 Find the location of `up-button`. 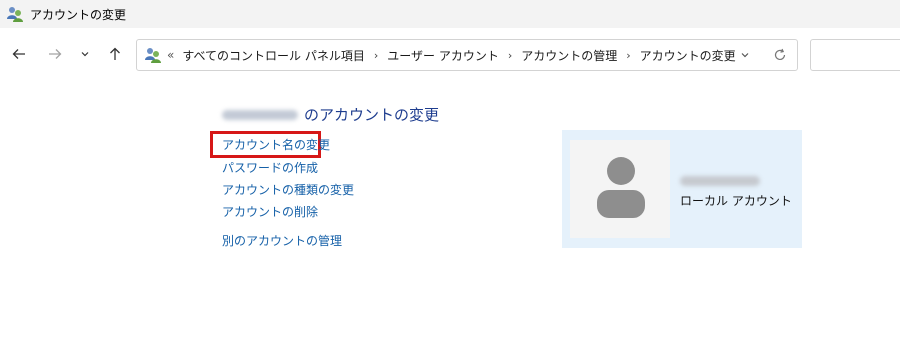

up-button is located at coordinates (115, 54).